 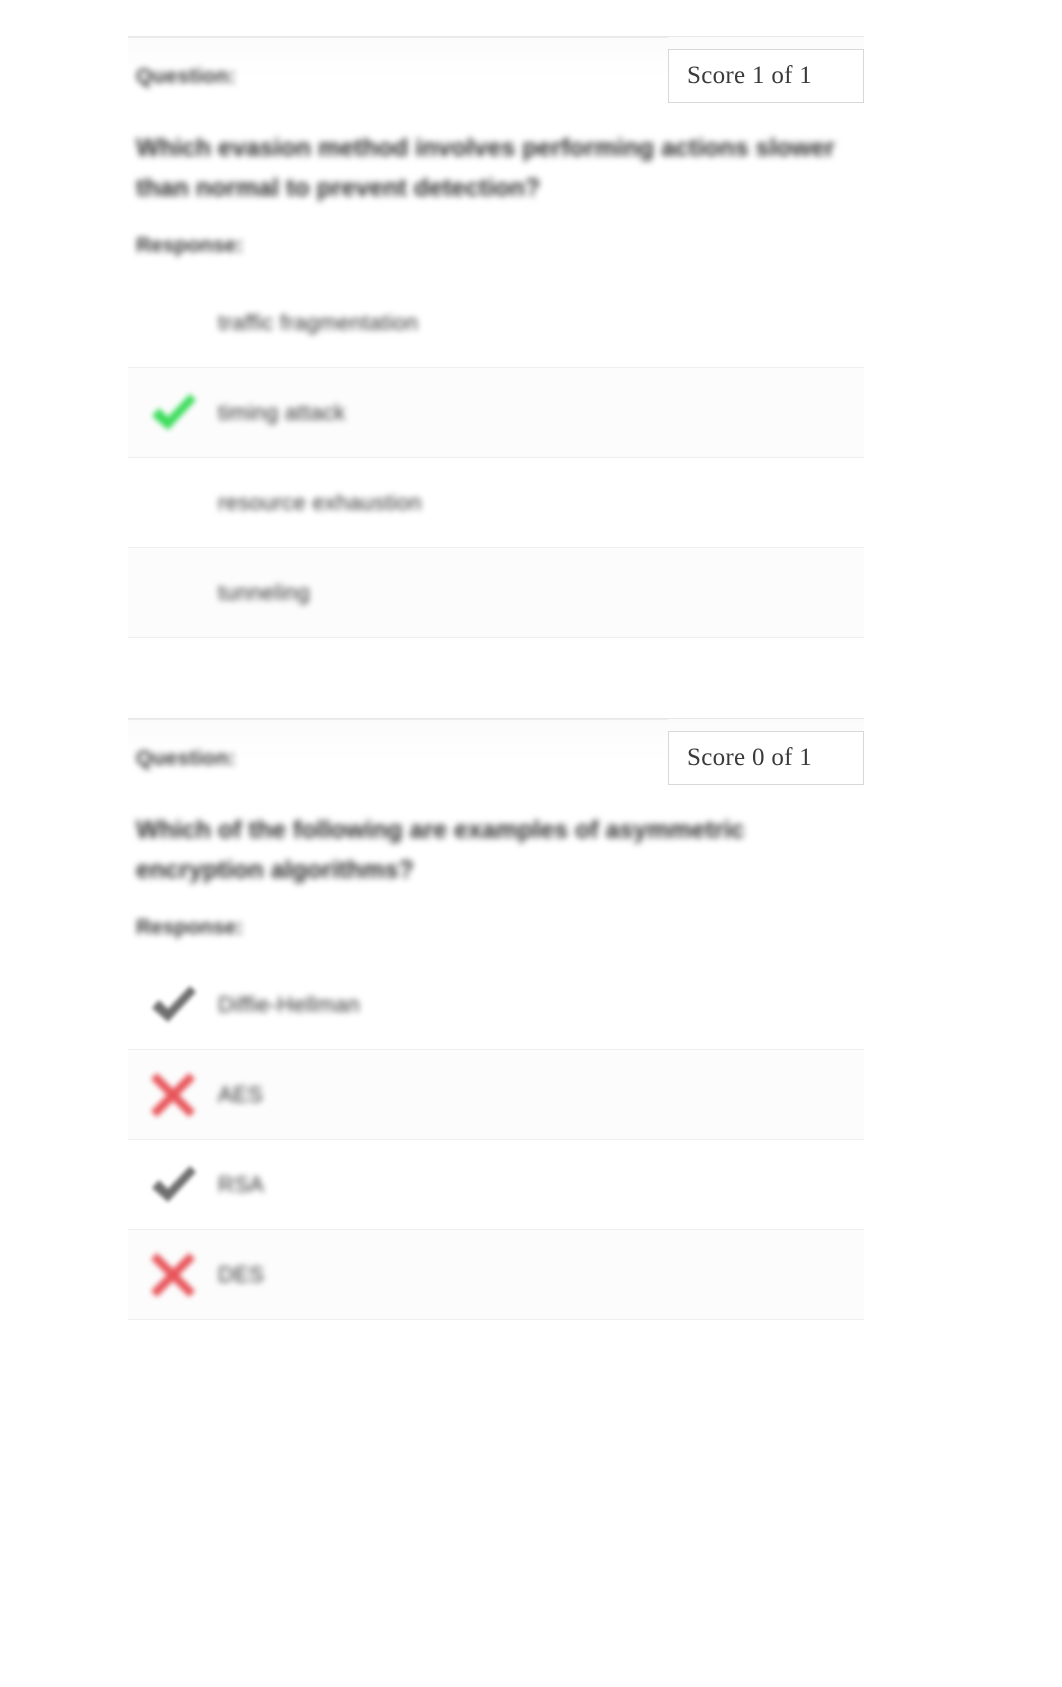 I want to click on question-header-2: Question: Score 0 of 1, so click(x=496, y=757).